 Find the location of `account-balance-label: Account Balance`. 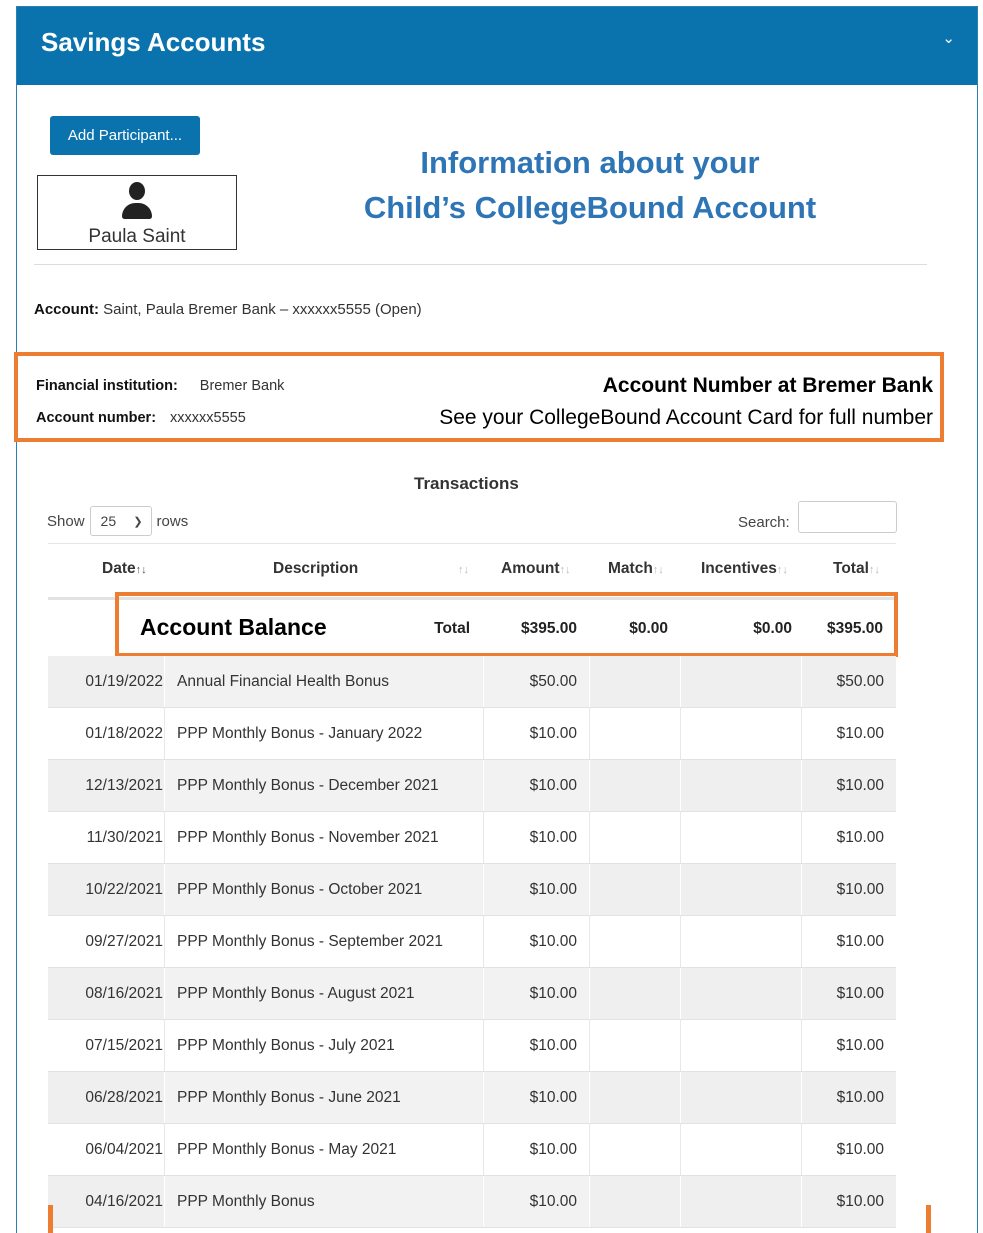

account-balance-label: Account Balance is located at coordinates (233, 627).